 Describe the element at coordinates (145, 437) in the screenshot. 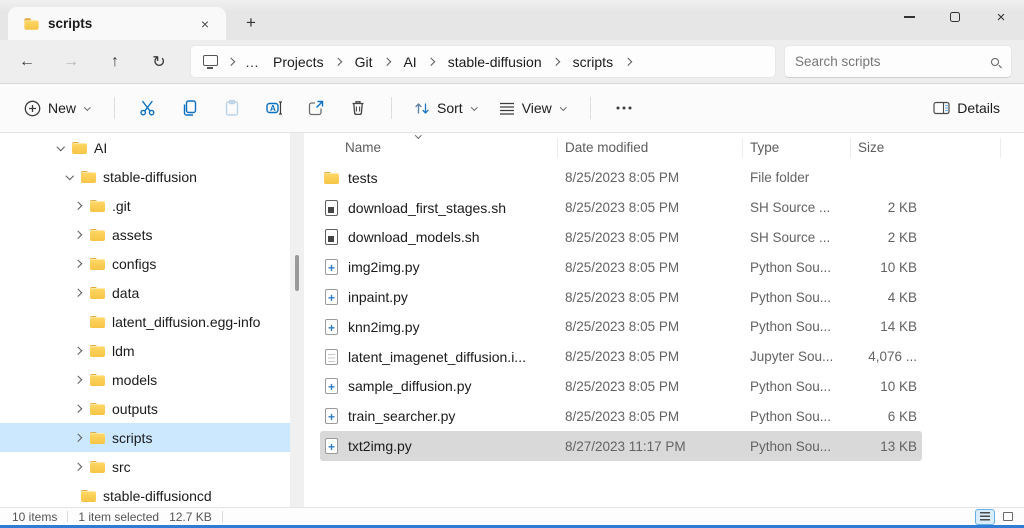

I see `sidebar-item-scripts: scripts` at that location.